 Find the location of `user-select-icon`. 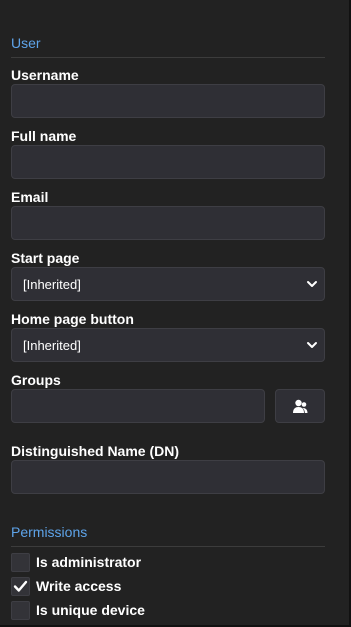

user-select-icon is located at coordinates (300, 406).